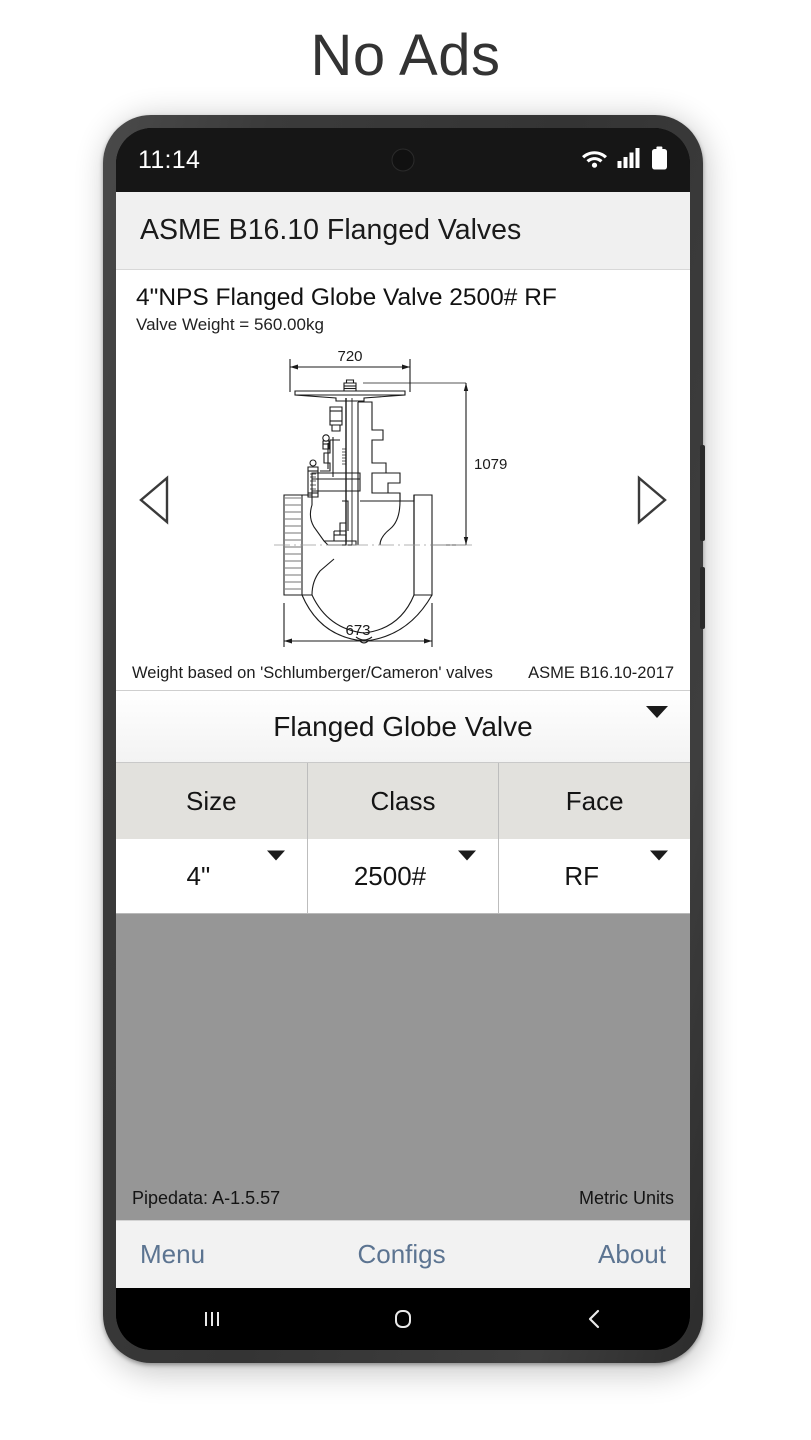 This screenshot has width=811, height=1440. What do you see at coordinates (275, 871) in the screenshot?
I see `chevron-down-icon-size` at bounding box center [275, 871].